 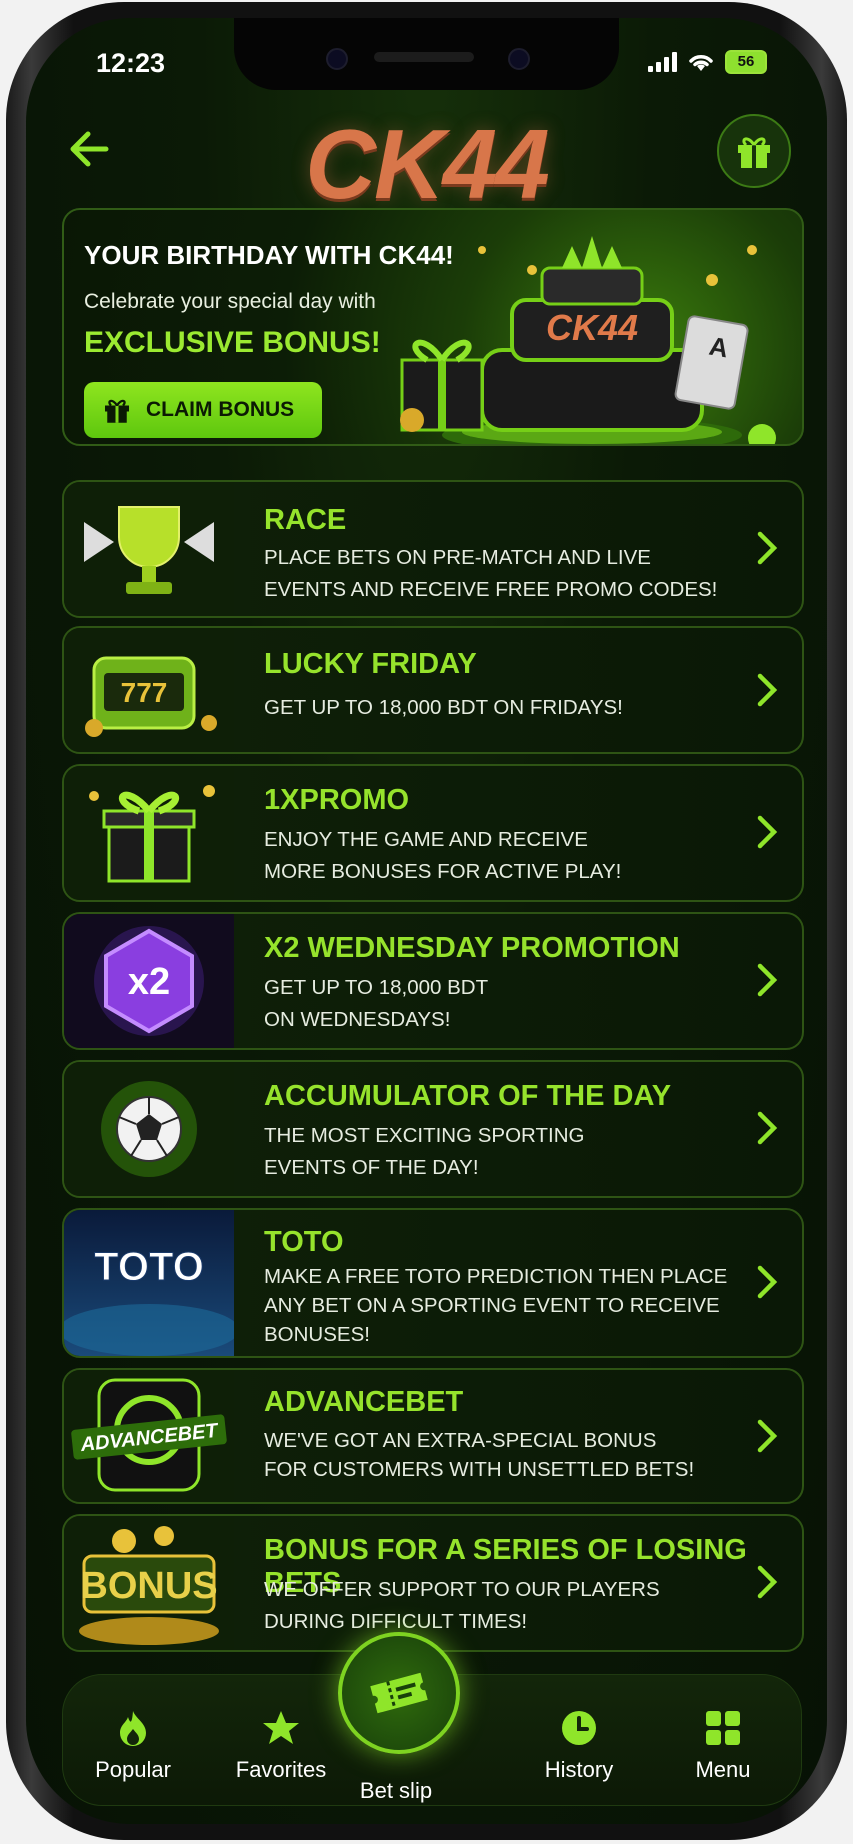 I want to click on trophy-icon, so click(x=149, y=549).